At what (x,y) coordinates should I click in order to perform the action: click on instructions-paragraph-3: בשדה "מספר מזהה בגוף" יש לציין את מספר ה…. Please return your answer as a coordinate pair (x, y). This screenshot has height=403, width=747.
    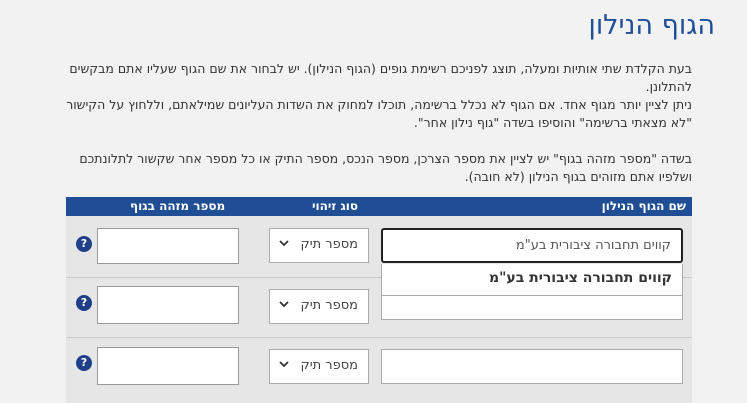
    Looking at the image, I should click on (385, 167).